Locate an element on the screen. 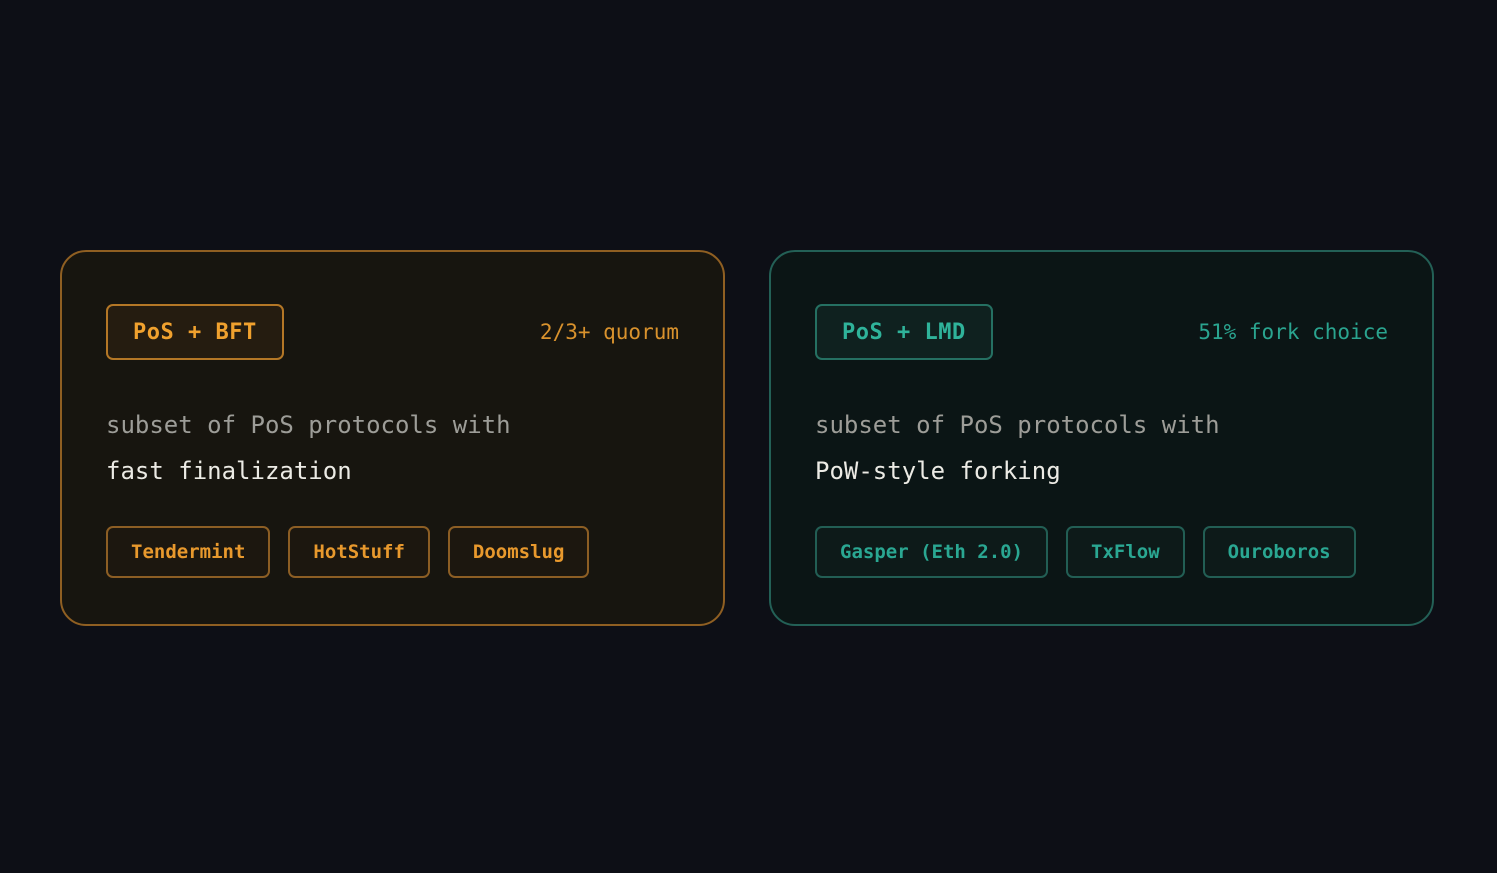  fork-choice-note: 51% fork choice is located at coordinates (1293, 332).